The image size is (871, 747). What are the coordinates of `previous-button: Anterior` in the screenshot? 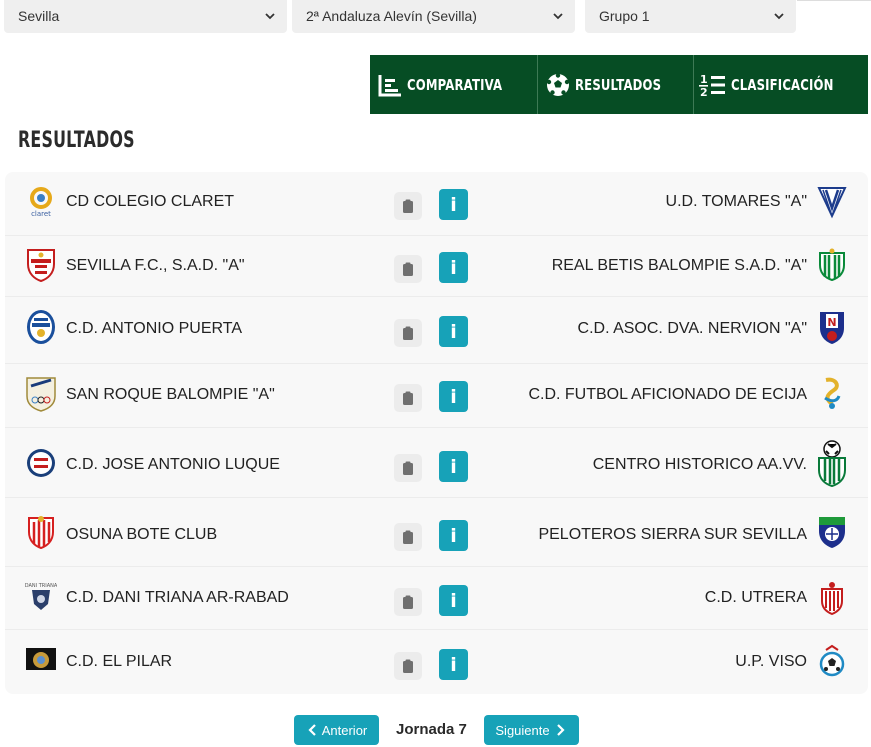 It's located at (336, 730).